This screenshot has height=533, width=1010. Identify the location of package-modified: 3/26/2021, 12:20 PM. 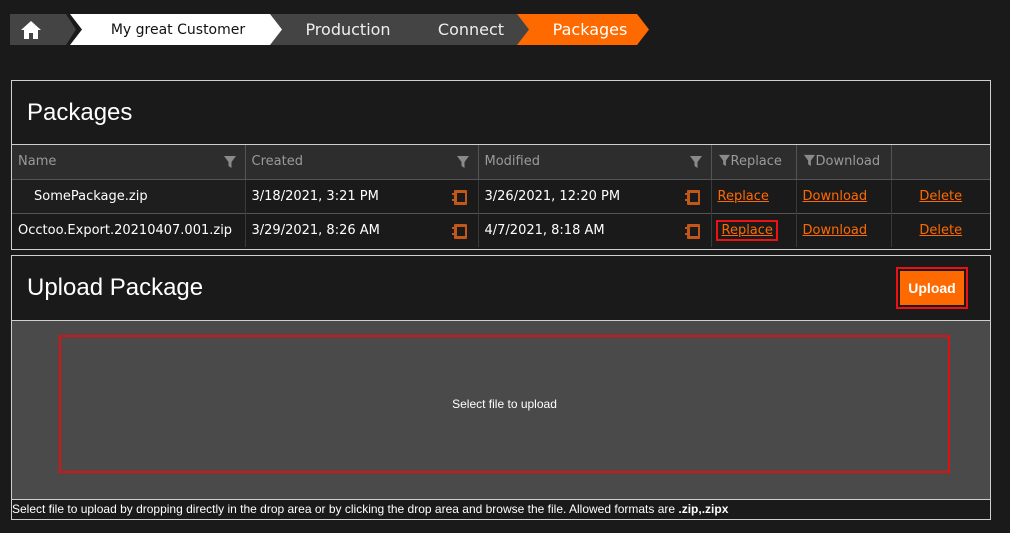
(595, 195).